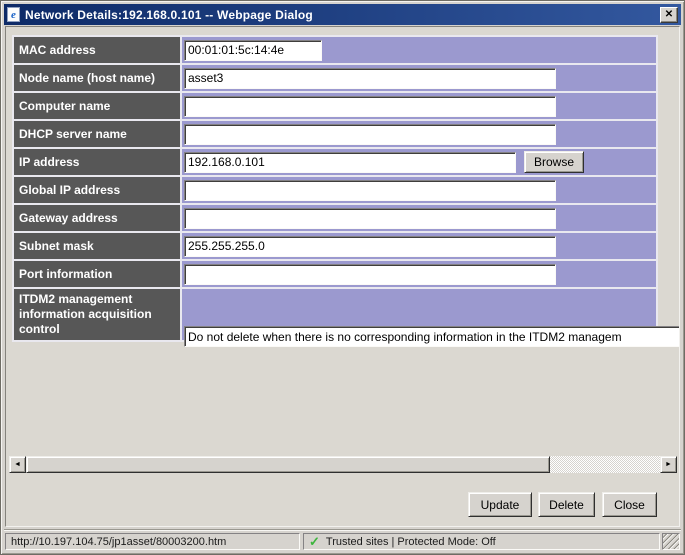 The image size is (685, 555). I want to click on status-zone-text: Trusted sites | Protected Mode: Off, so click(410, 541).